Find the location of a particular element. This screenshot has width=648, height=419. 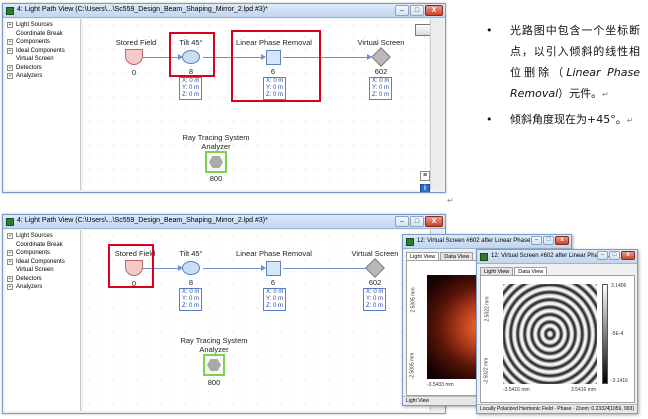

colorbar-mid-label: -5E-4 is located at coordinates (617, 334).